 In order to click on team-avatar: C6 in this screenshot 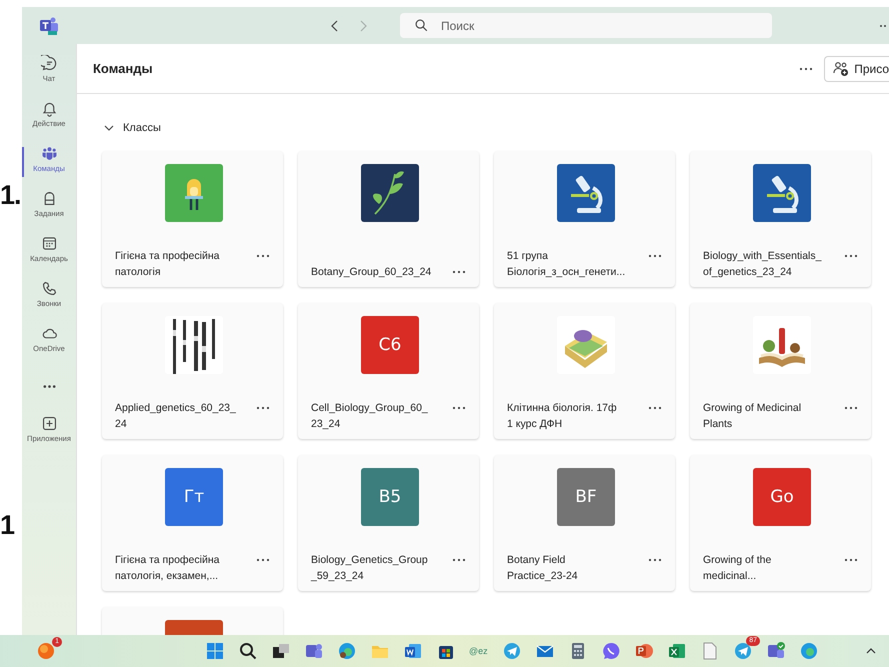, I will do `click(390, 345)`.